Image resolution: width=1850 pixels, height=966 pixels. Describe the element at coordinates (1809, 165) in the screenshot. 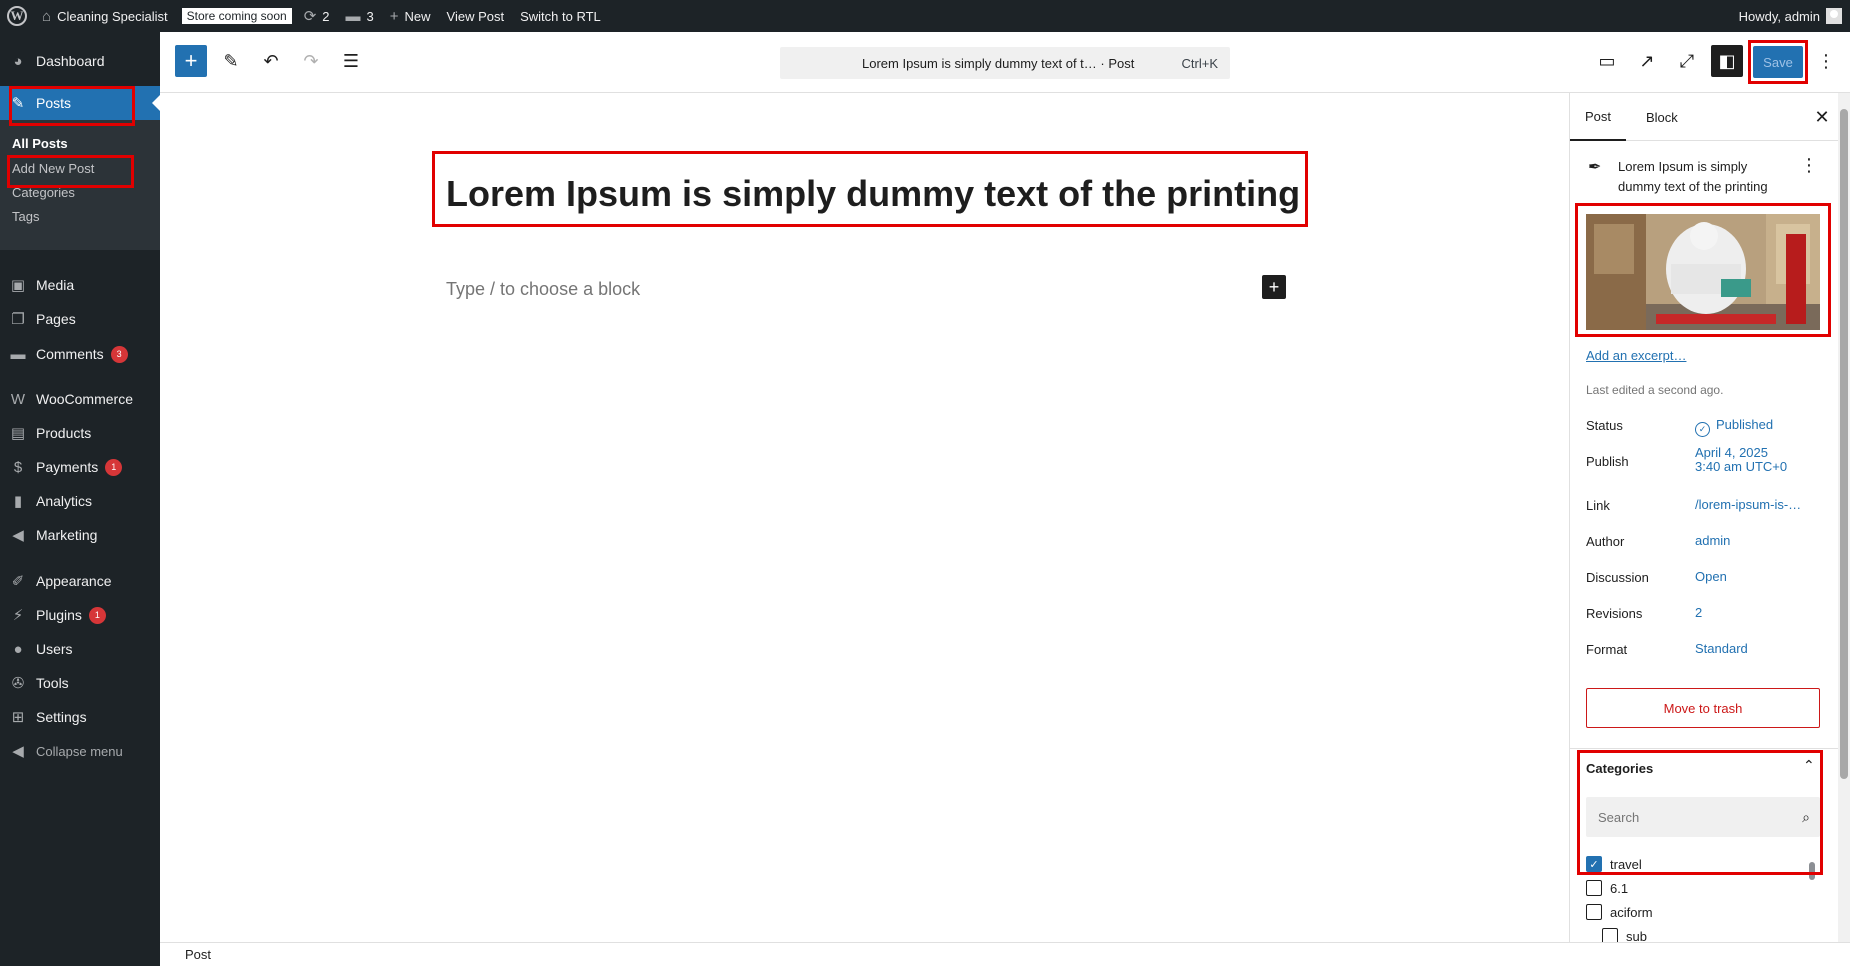

I see `post-actions-button: ⋮` at that location.